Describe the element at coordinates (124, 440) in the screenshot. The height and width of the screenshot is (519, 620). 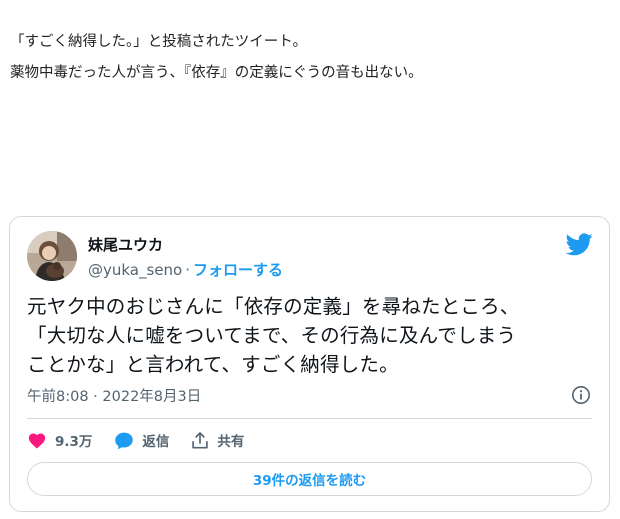
I see `speech-bubble-icon` at that location.